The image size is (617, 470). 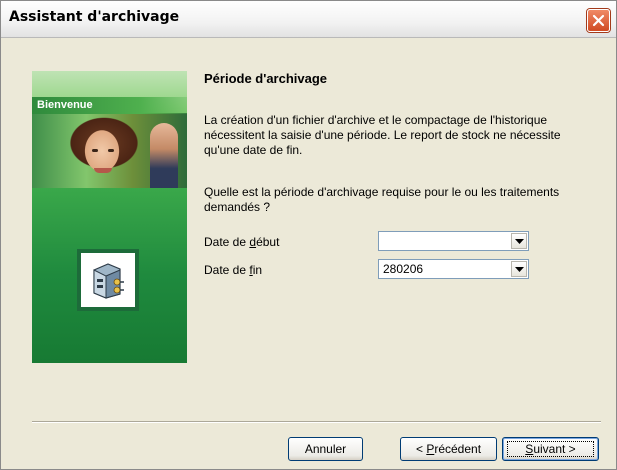 I want to click on archive-icon, so click(x=108, y=281).